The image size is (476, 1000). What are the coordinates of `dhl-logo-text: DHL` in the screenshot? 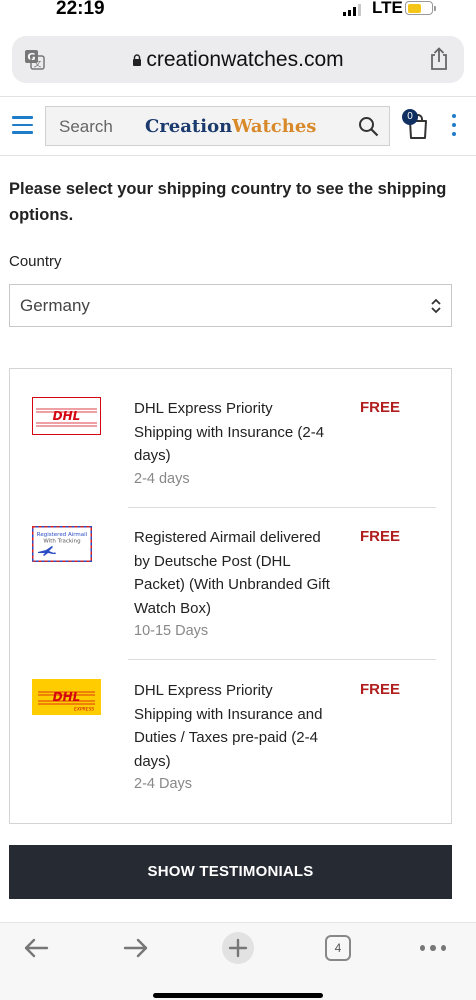 It's located at (67, 416).